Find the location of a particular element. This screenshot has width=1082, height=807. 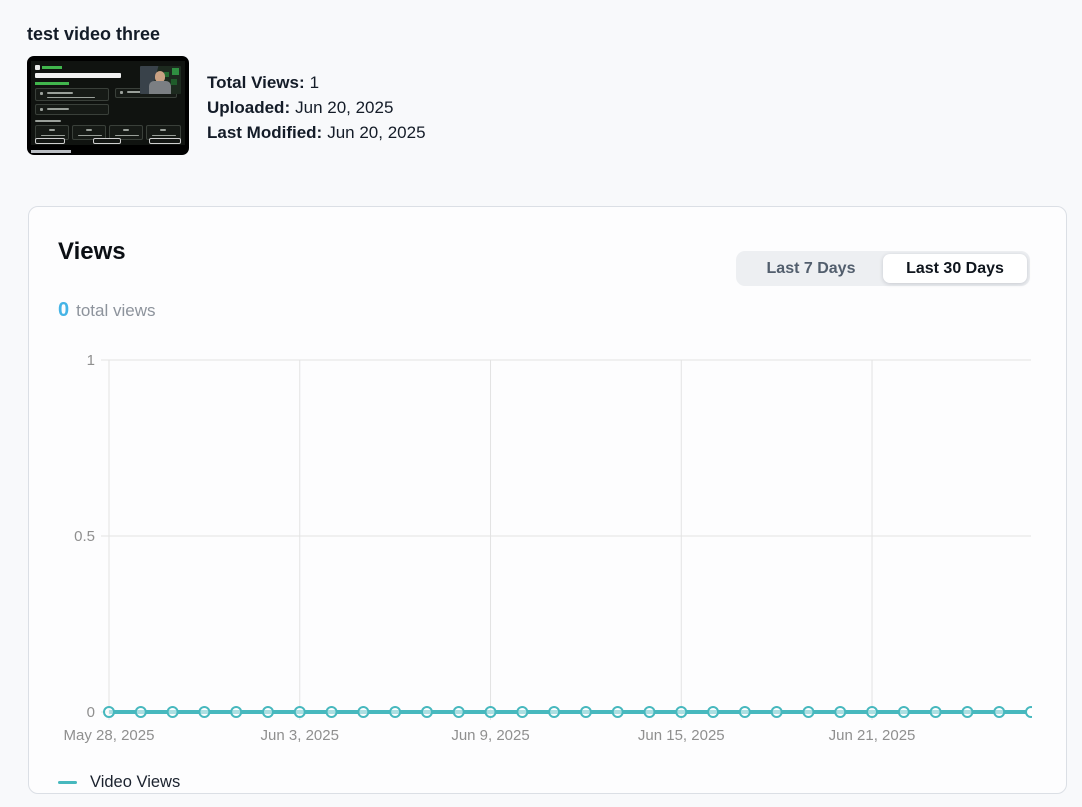

svg-text: Jun 9, 2025 is located at coordinates (490, 735).